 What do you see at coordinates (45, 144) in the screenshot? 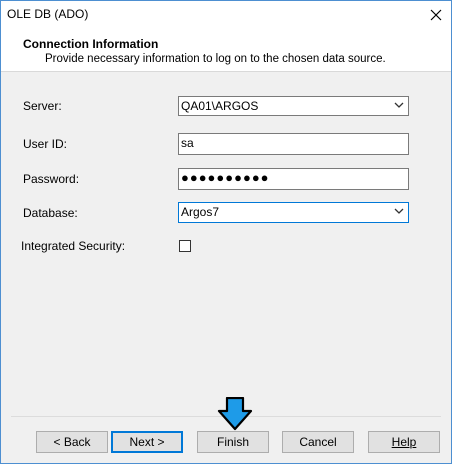
I see `userid-label: User ID:` at bounding box center [45, 144].